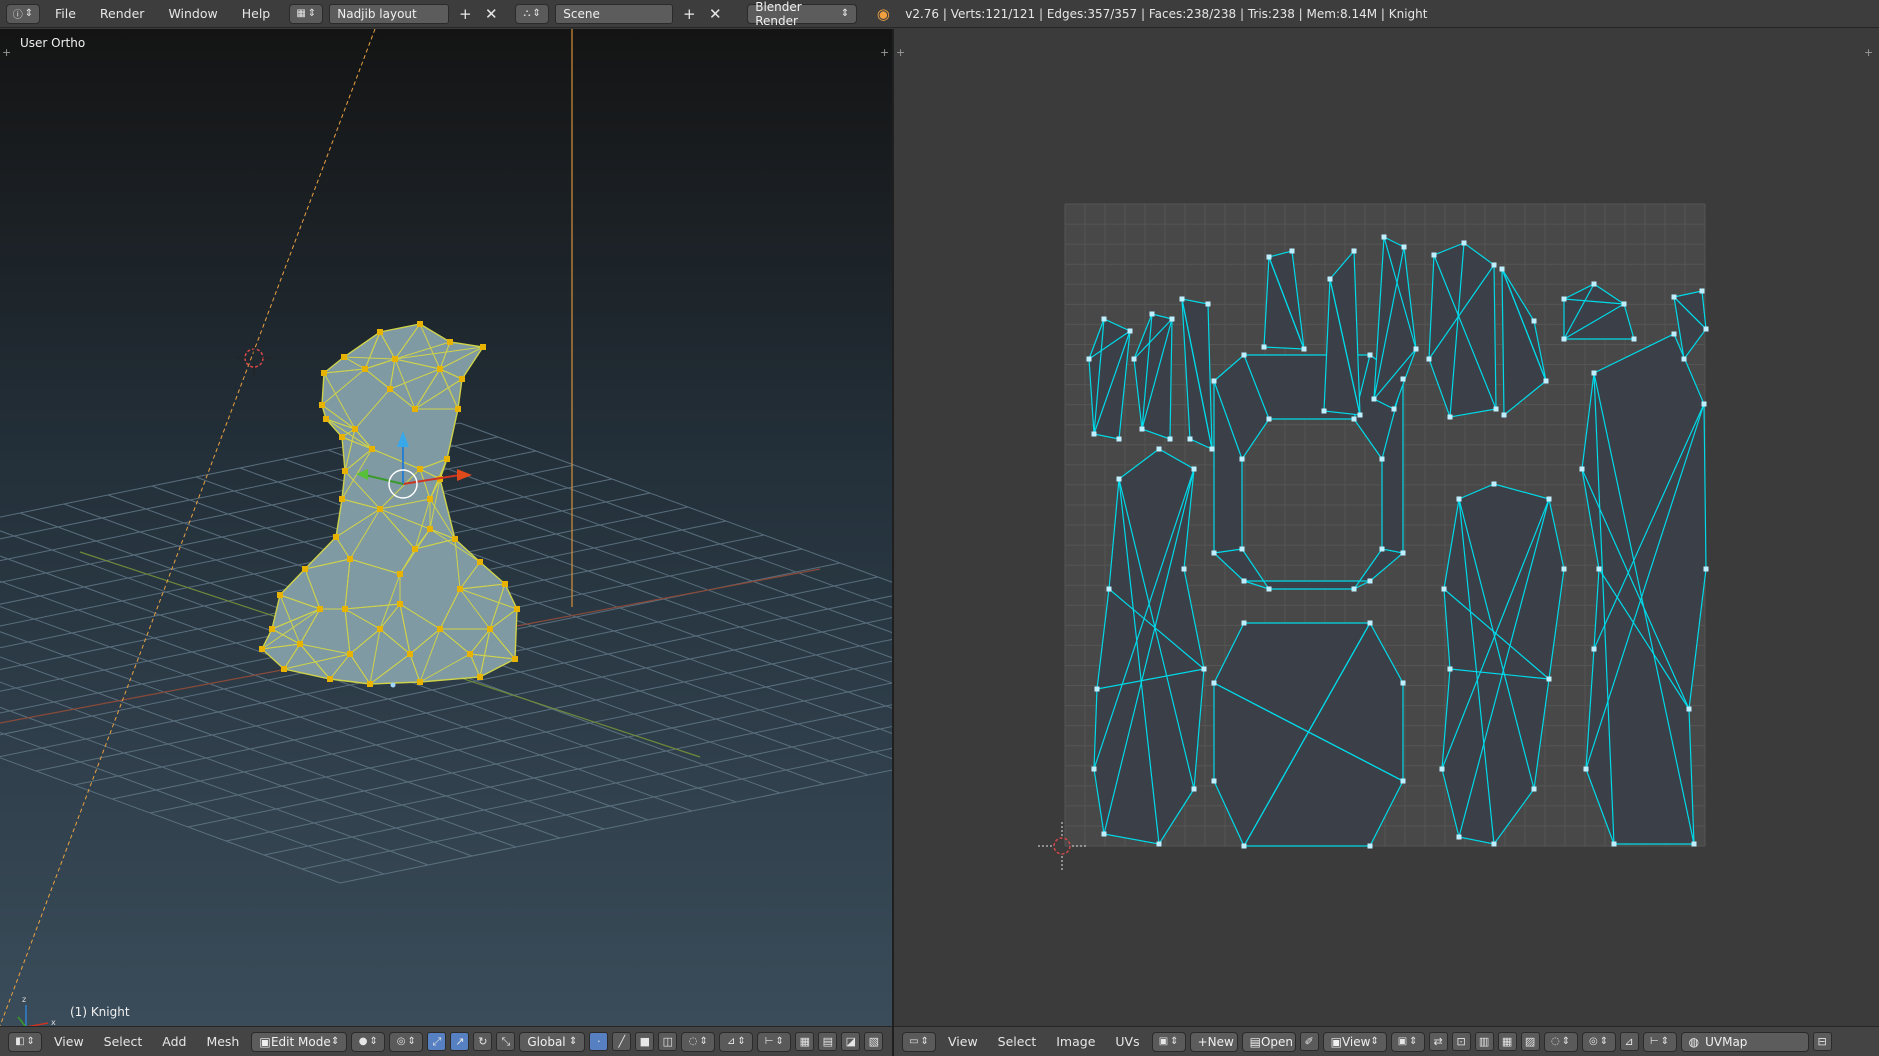  I want to click on scale-manipulator-icon: ⤡, so click(506, 1041).